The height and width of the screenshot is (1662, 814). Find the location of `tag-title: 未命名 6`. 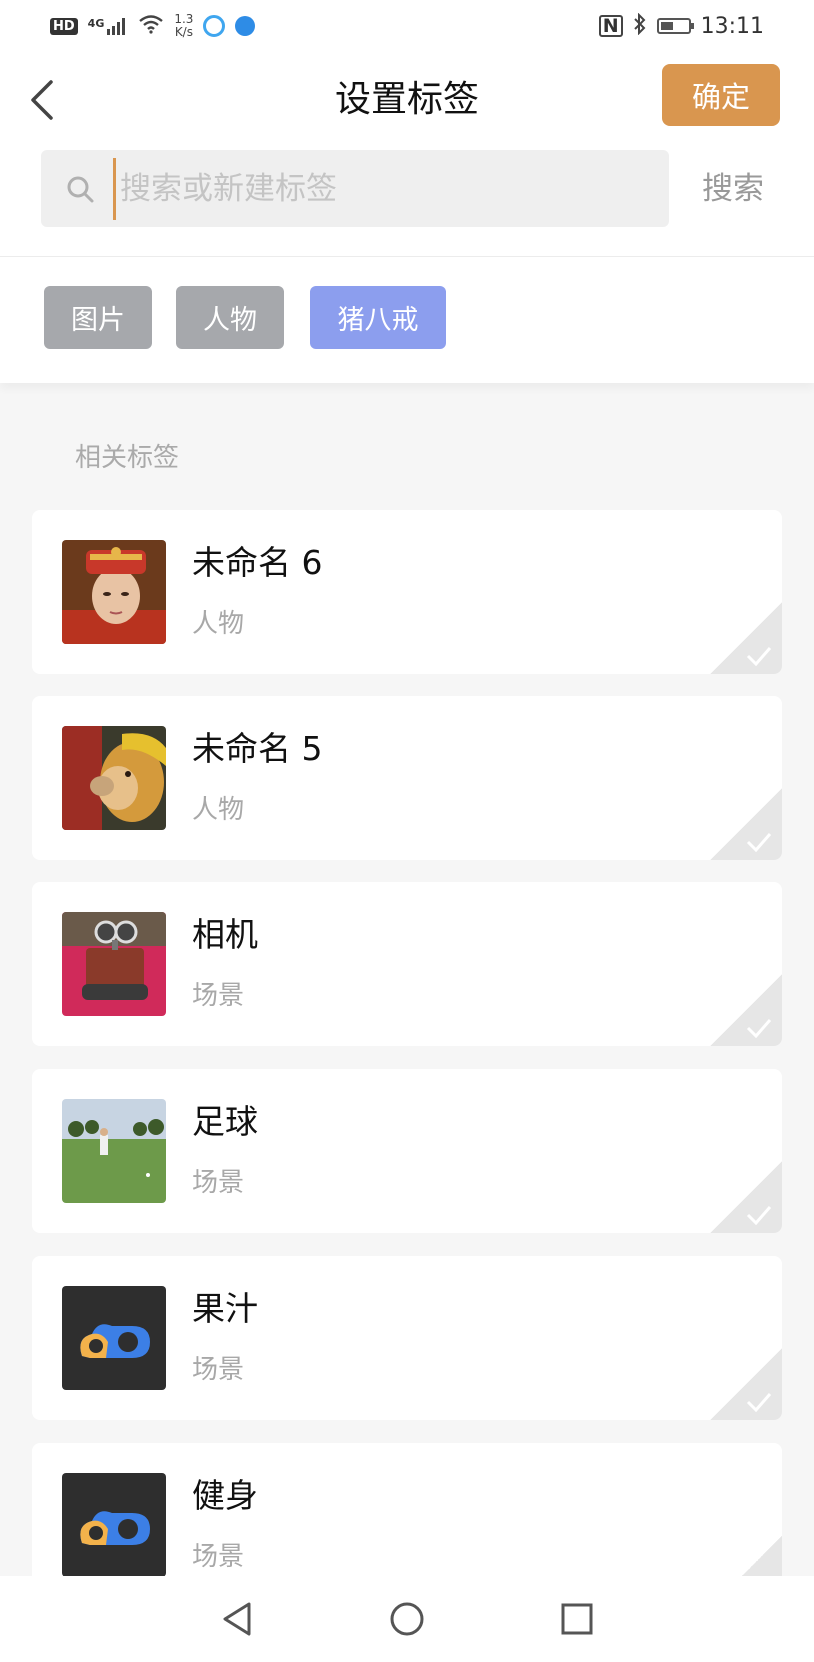

tag-title: 未命名 6 is located at coordinates (257, 562).